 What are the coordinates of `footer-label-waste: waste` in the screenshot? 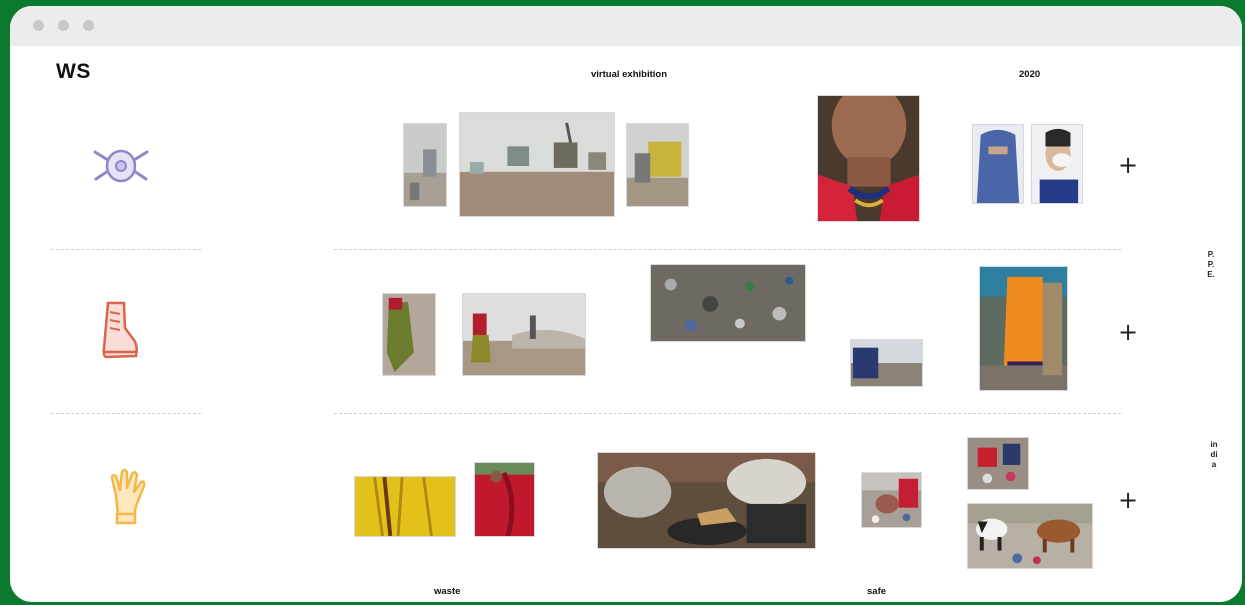 It's located at (447, 591).